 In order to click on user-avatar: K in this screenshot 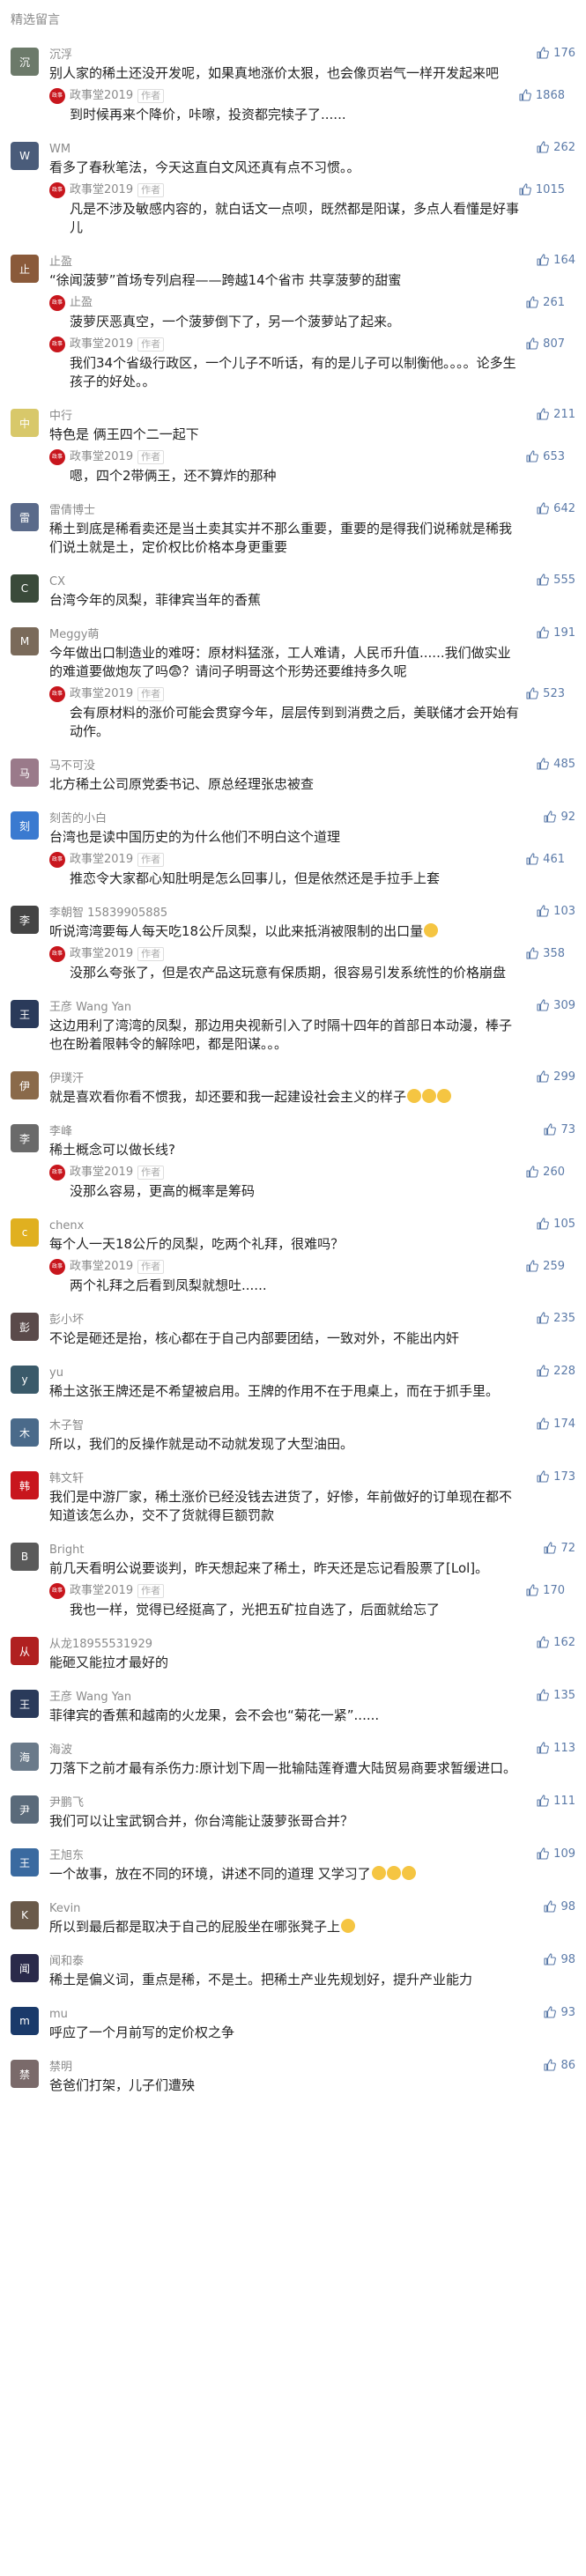, I will do `click(25, 1915)`.